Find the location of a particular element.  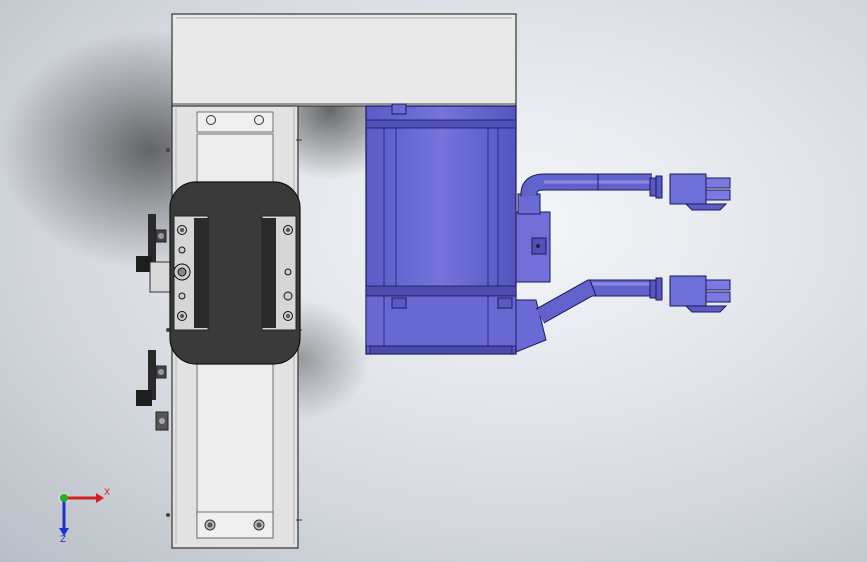

limit-sensor-lower is located at coordinates (152, 390).